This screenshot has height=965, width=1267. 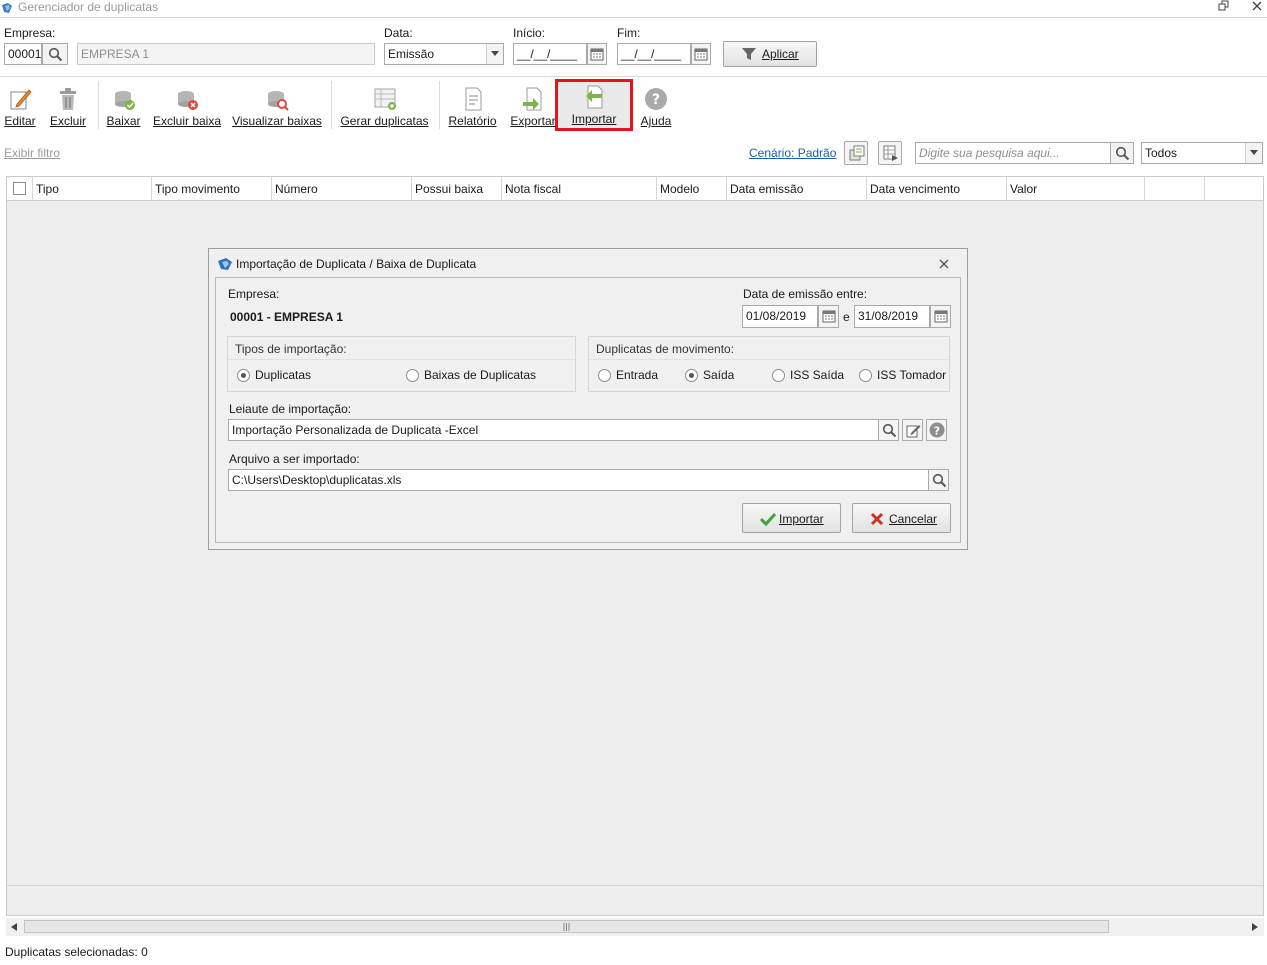 What do you see at coordinates (1202, 153) in the screenshot?
I see `scope-select: Todos` at bounding box center [1202, 153].